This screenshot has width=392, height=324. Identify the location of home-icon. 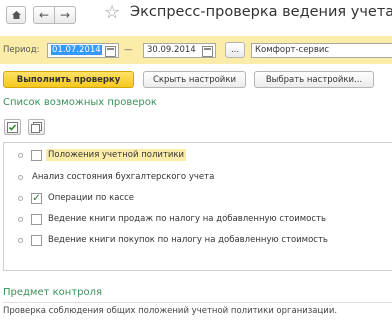
(16, 15).